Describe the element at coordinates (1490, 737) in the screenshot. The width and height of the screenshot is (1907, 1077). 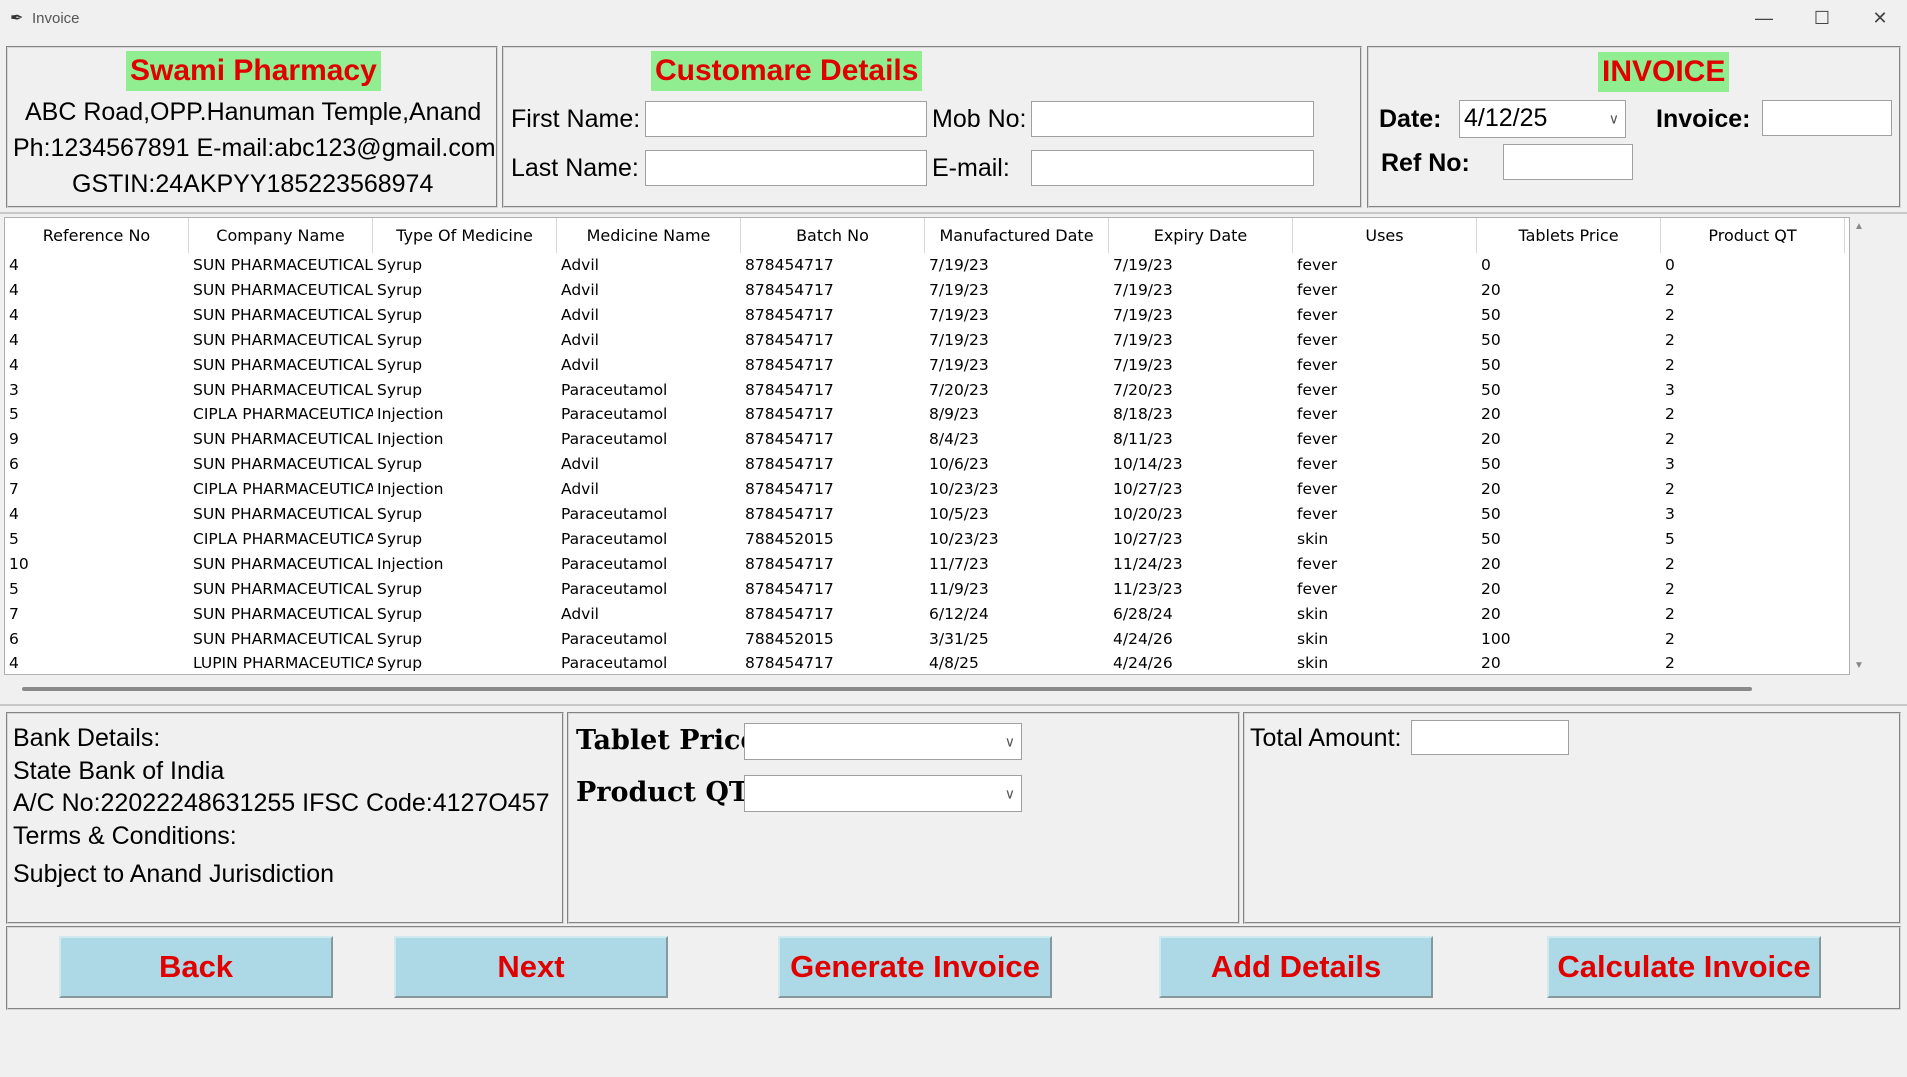
I see `total-amount-input` at that location.